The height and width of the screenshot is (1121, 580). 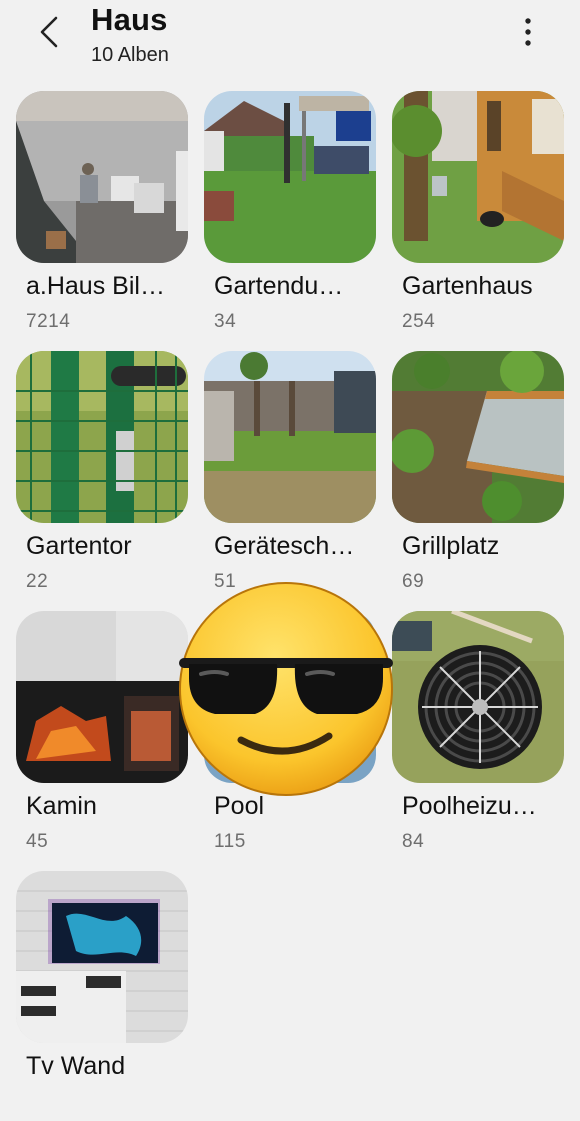 I want to click on back-arrow-icon, so click(x=49, y=32).